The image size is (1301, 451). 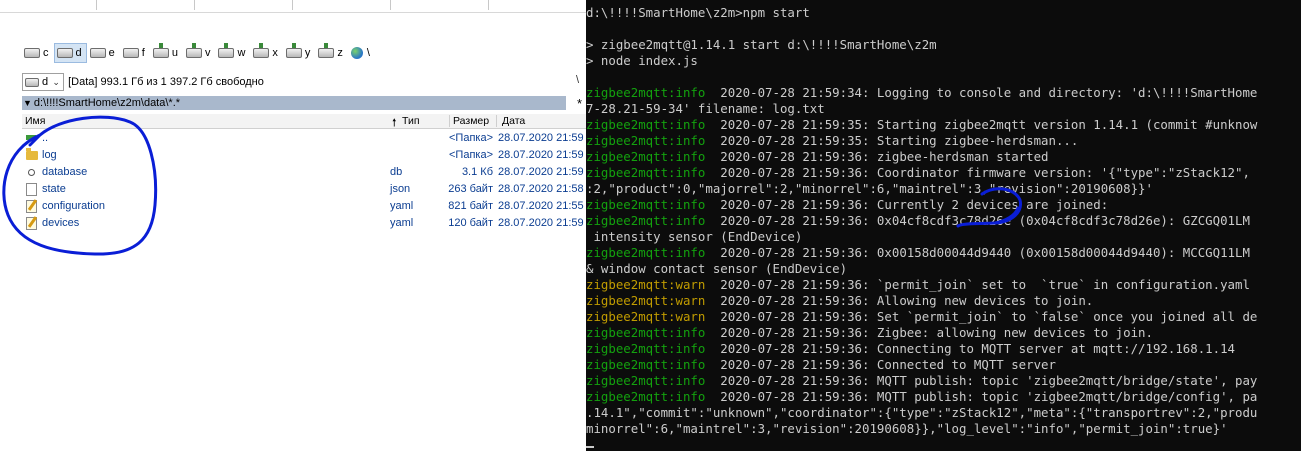 What do you see at coordinates (361, 53) in the screenshot?
I see `drive-button-root: \` at bounding box center [361, 53].